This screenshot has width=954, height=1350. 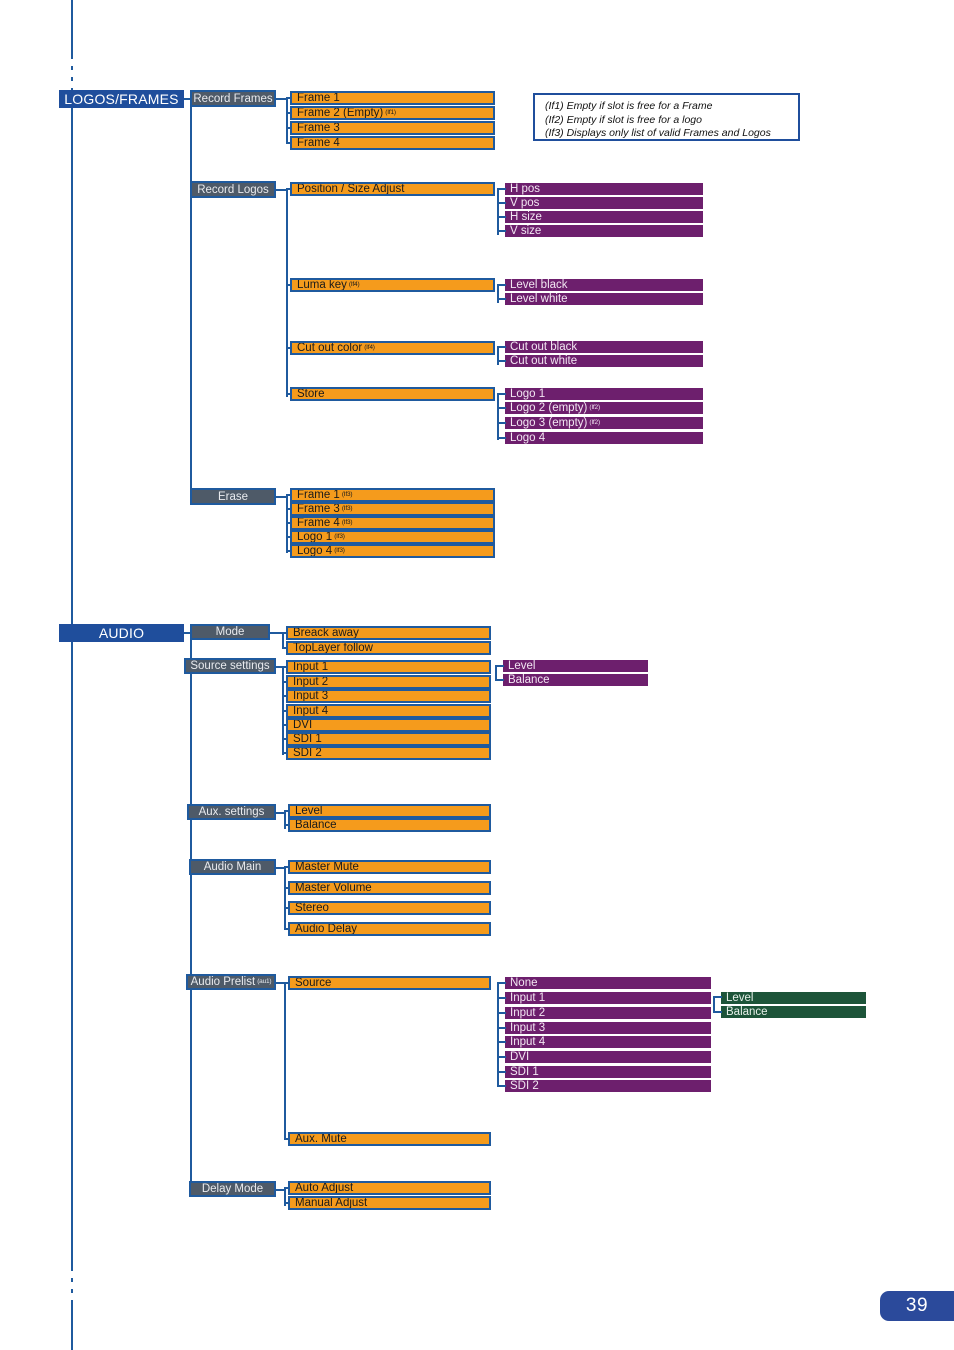 What do you see at coordinates (307, 739) in the screenshot?
I see `item-src-sdi-1-label: SDI 1` at bounding box center [307, 739].